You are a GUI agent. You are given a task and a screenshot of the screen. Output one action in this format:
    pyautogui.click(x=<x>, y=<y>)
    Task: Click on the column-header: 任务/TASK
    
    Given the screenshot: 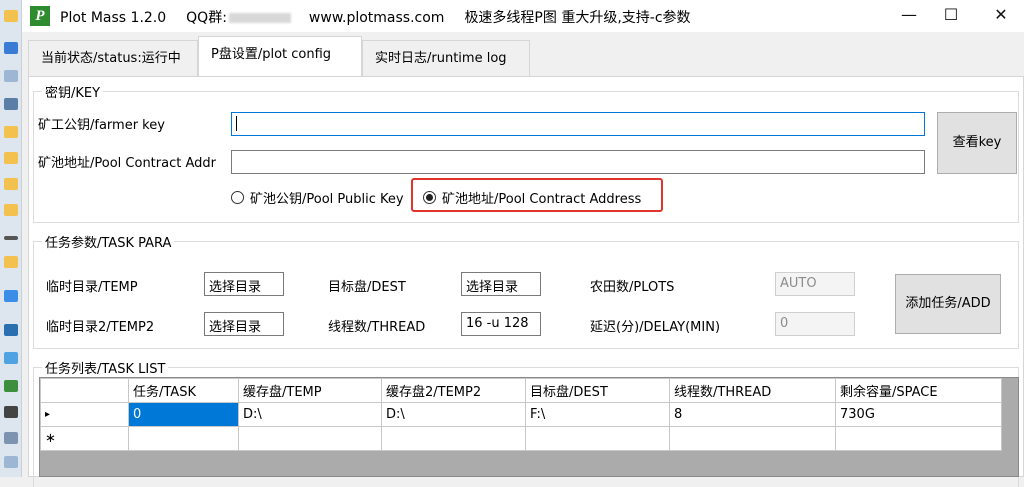 What is the action you would take?
    pyautogui.click(x=183, y=390)
    